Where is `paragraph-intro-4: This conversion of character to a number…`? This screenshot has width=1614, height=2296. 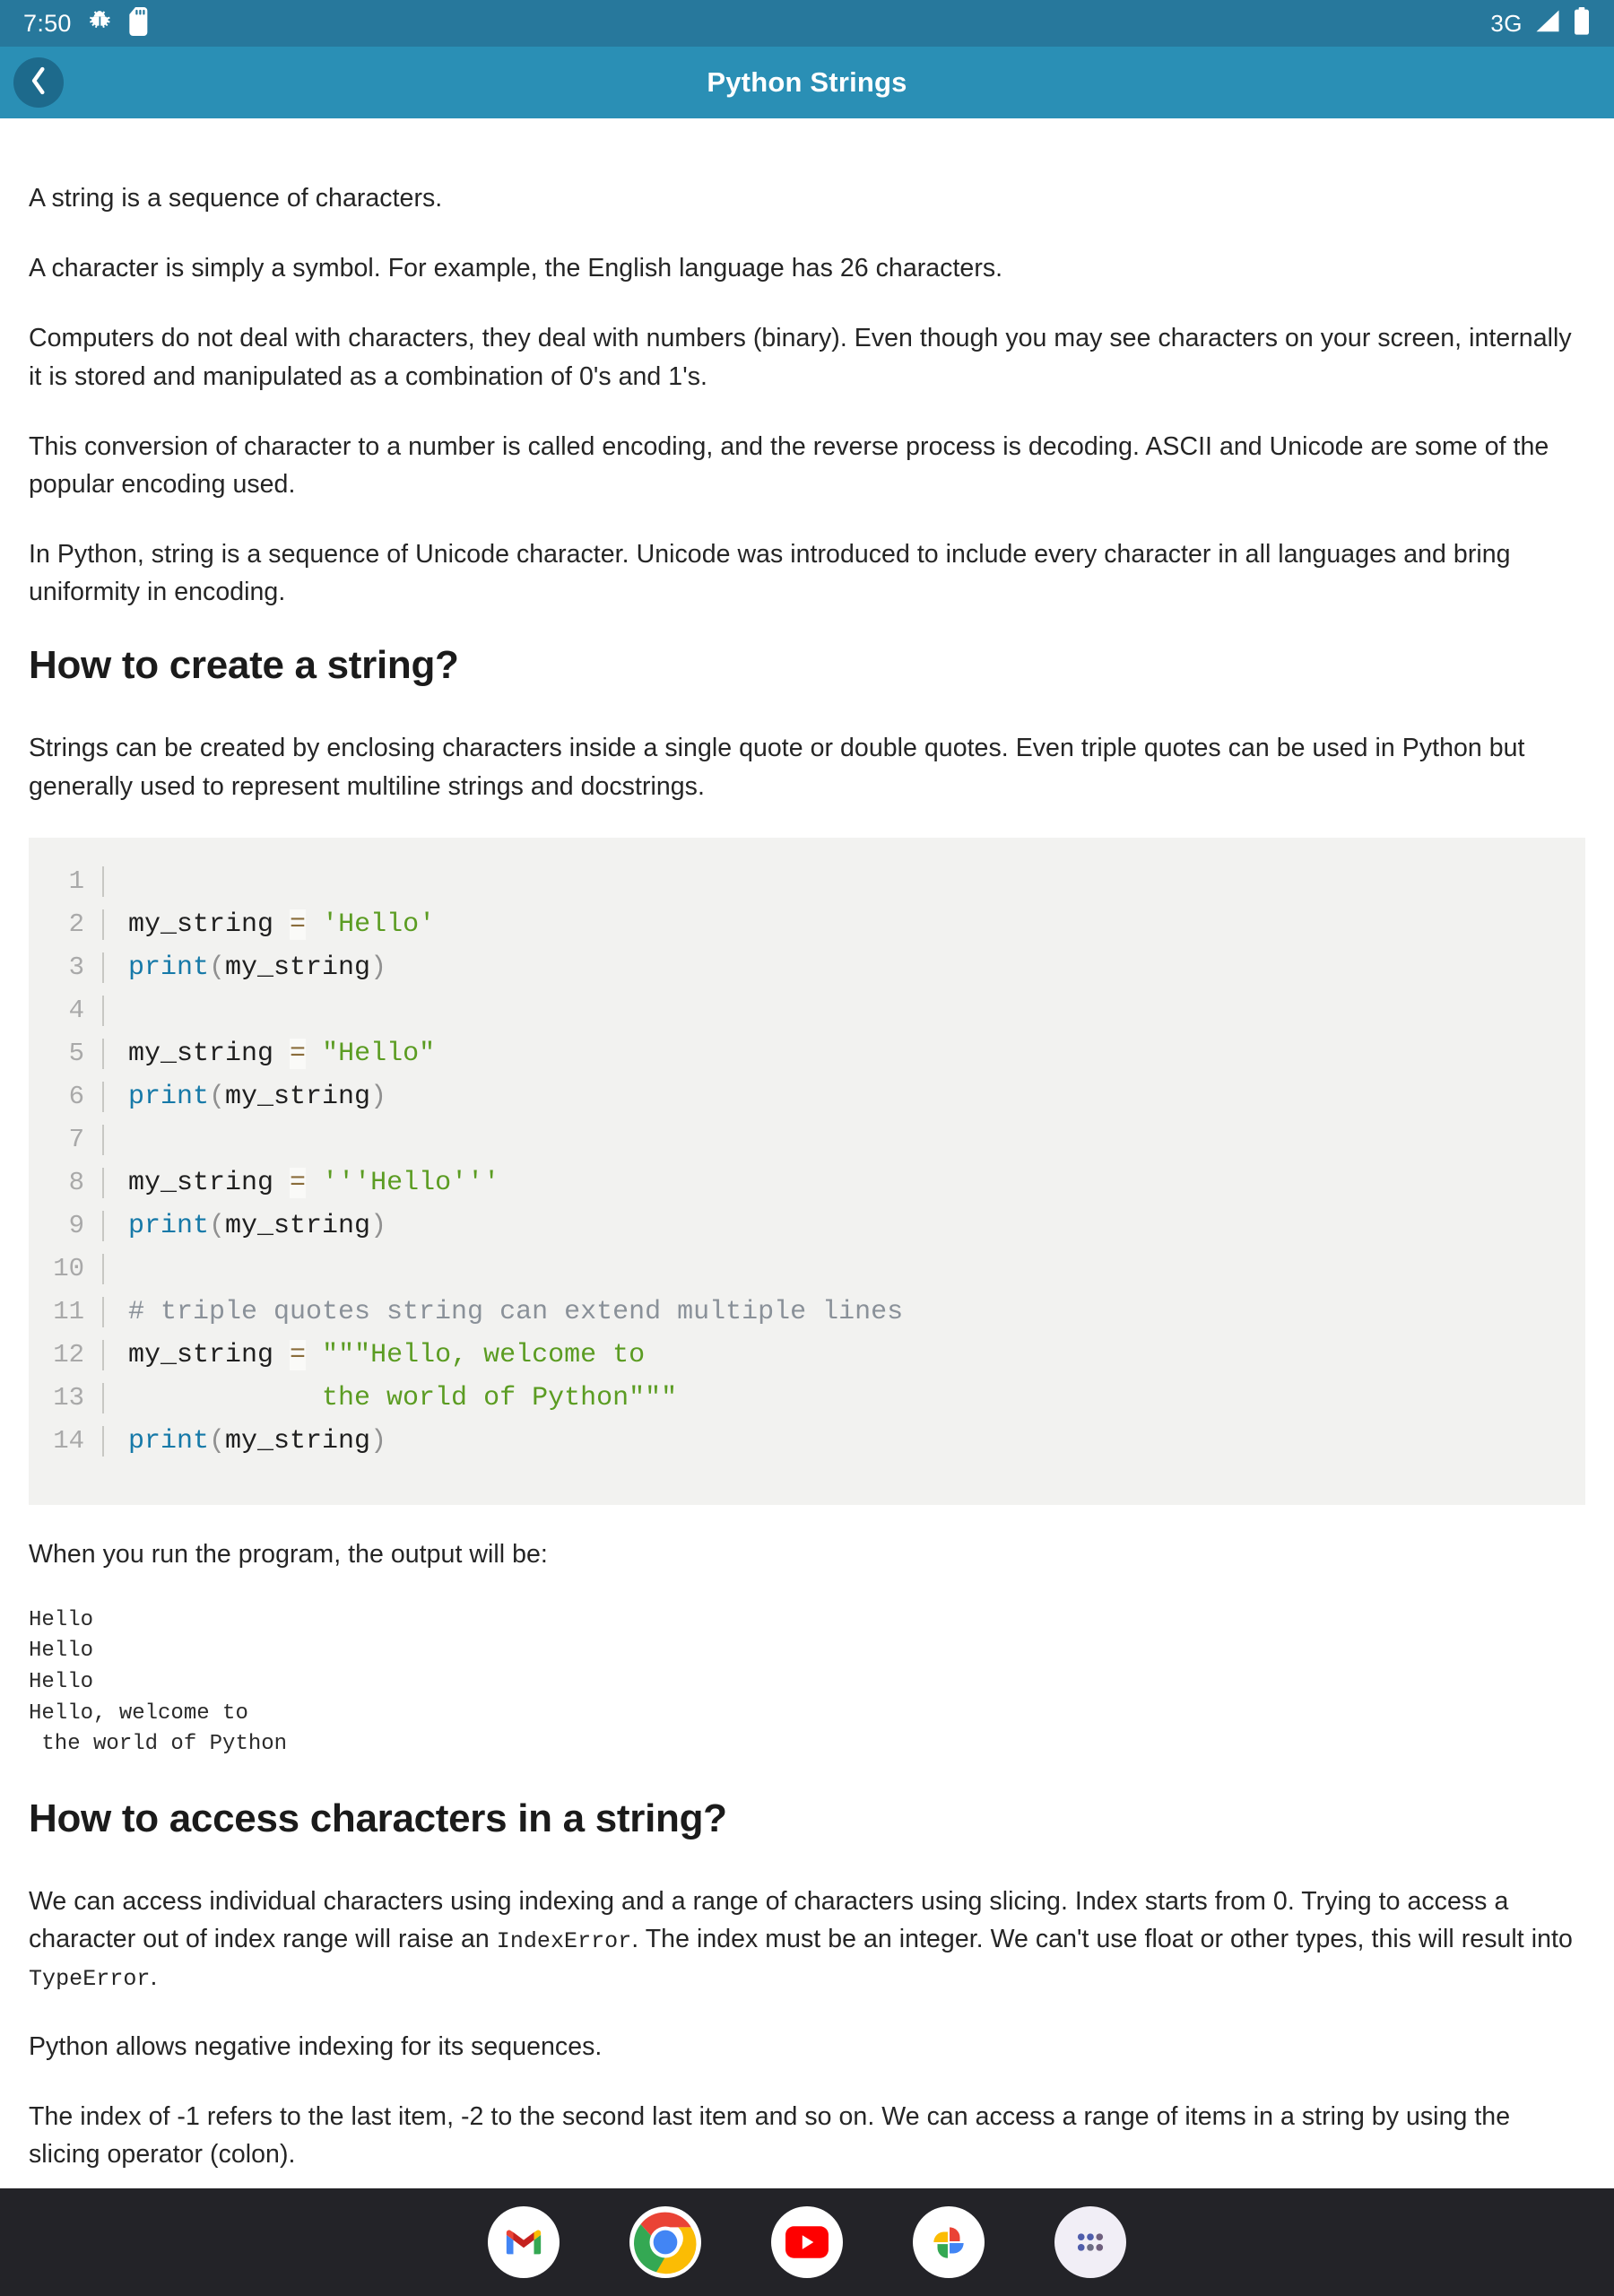
paragraph-intro-4: This conversion of character to a number… is located at coordinates (789, 465).